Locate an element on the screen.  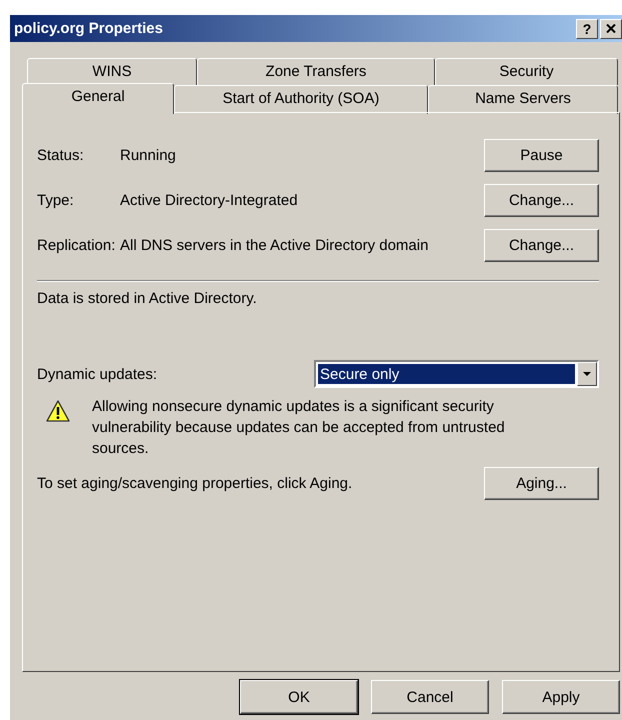
aging-hint: To set aging/scavenging properties, click Aging. is located at coordinates (194, 483).